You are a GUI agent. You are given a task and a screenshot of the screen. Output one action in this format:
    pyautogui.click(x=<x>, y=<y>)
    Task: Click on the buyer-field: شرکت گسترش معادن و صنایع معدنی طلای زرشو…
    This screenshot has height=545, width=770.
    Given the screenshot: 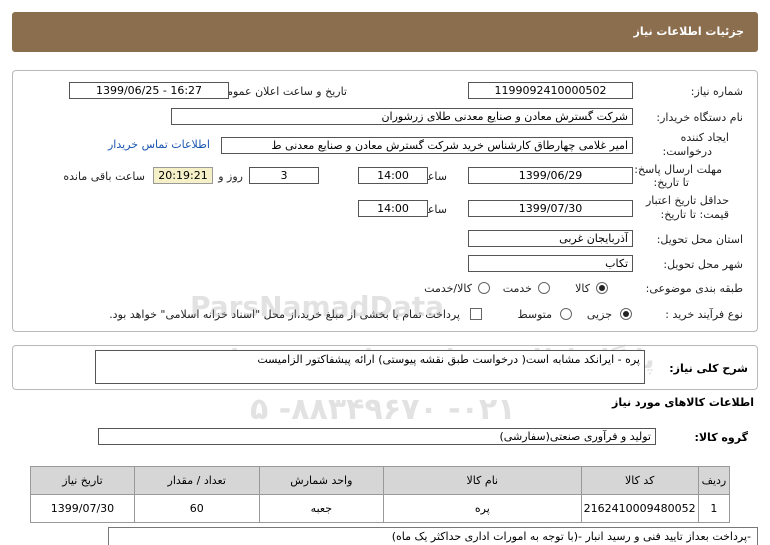 What is the action you would take?
    pyautogui.click(x=402, y=116)
    